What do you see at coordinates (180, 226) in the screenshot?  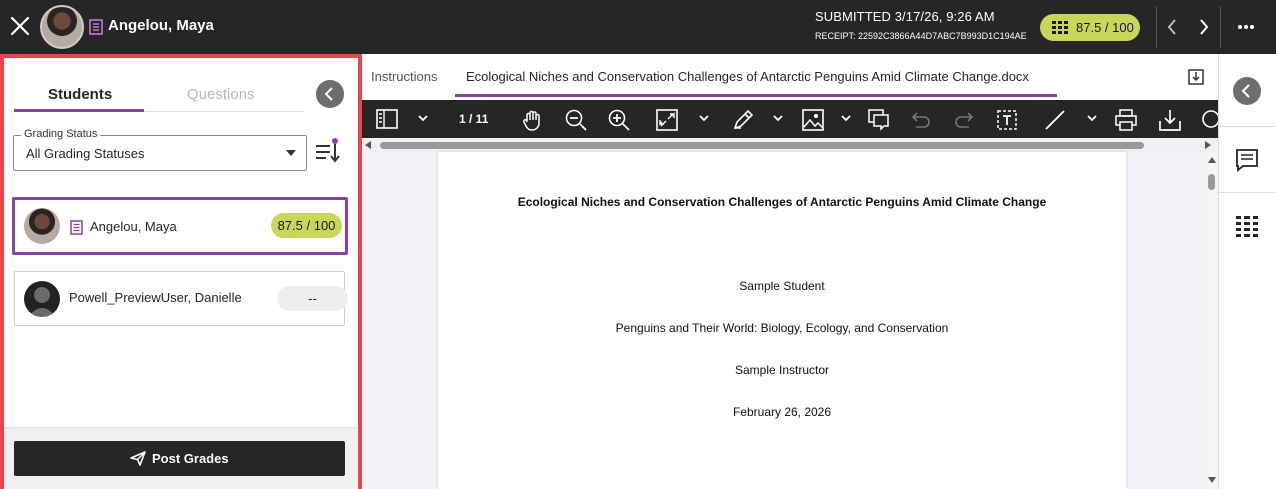 I see `student-row-selected: Angelou, Maya 87.5 / 100` at bounding box center [180, 226].